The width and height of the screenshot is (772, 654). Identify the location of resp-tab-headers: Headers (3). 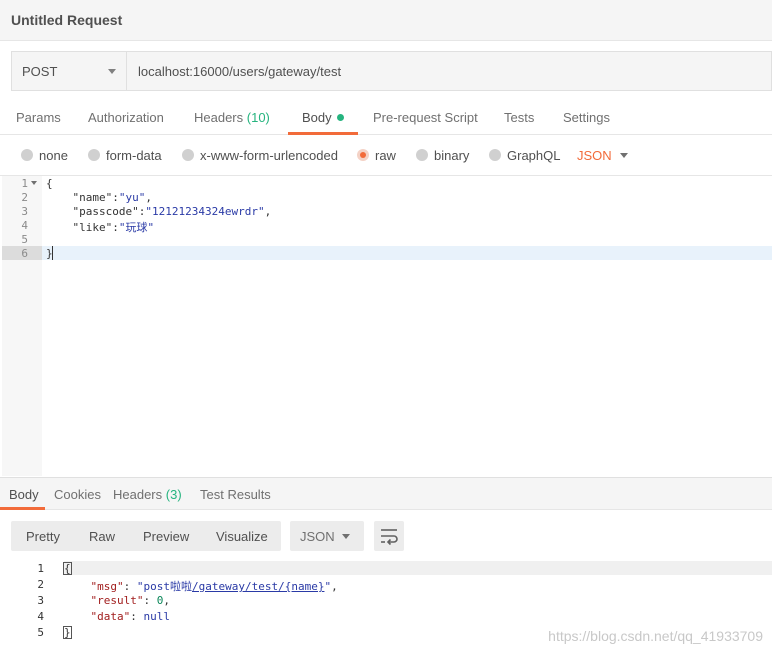
(147, 494).